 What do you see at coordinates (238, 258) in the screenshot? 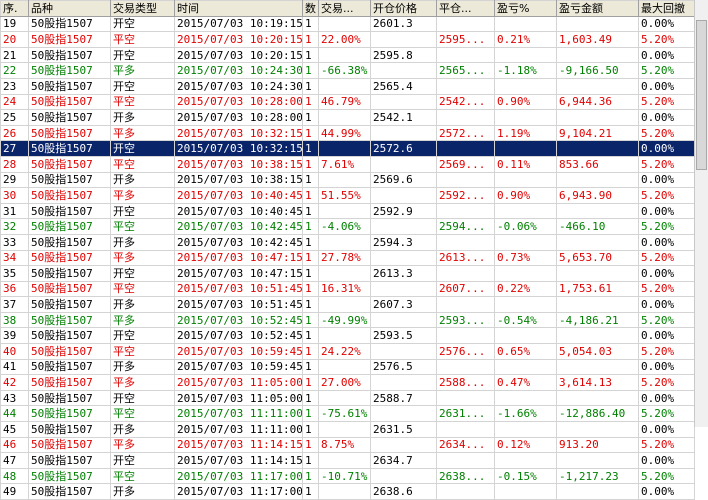
I see `cell-time: 2015/07/03 10:47:15` at bounding box center [238, 258].